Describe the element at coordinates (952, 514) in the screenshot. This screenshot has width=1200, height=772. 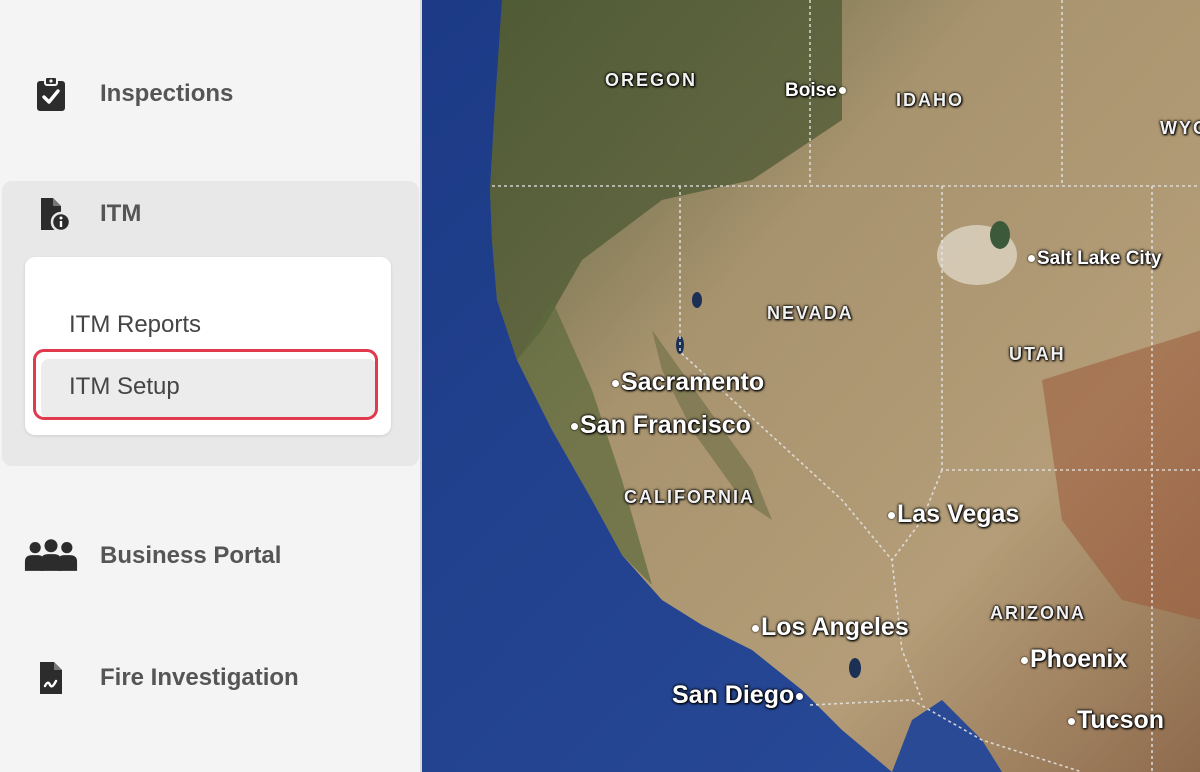
I see `map-label-city: Las Vegas` at that location.